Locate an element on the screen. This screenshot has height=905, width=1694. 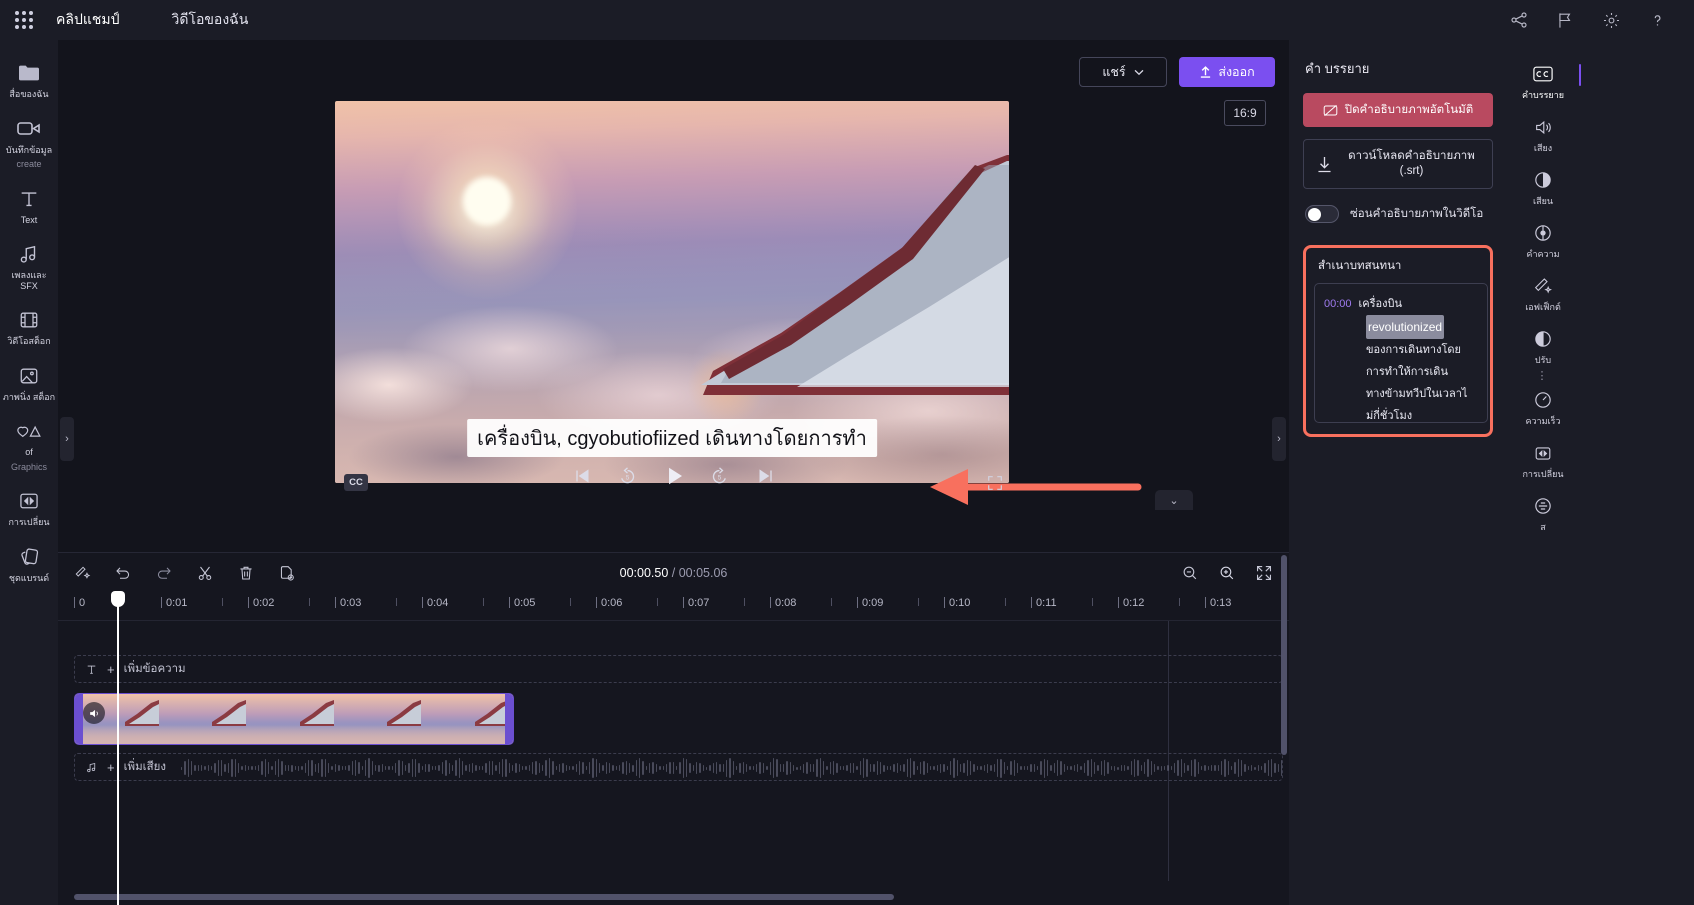
rail-item-speed: ความเร็ว is located at coordinates (1543, 406).